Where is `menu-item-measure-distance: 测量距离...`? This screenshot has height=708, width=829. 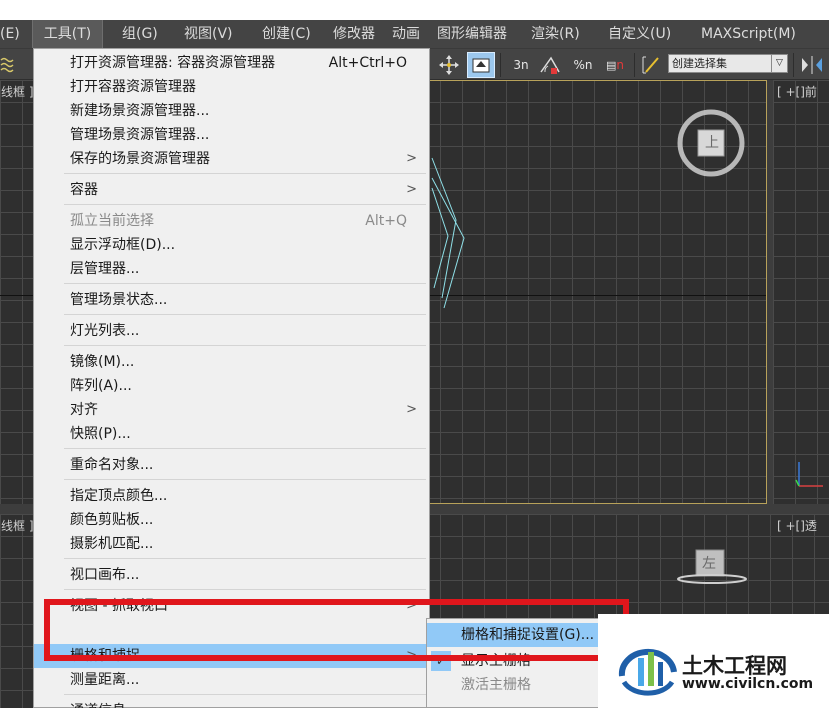
menu-item-measure-distance: 测量距离... is located at coordinates (231, 680).